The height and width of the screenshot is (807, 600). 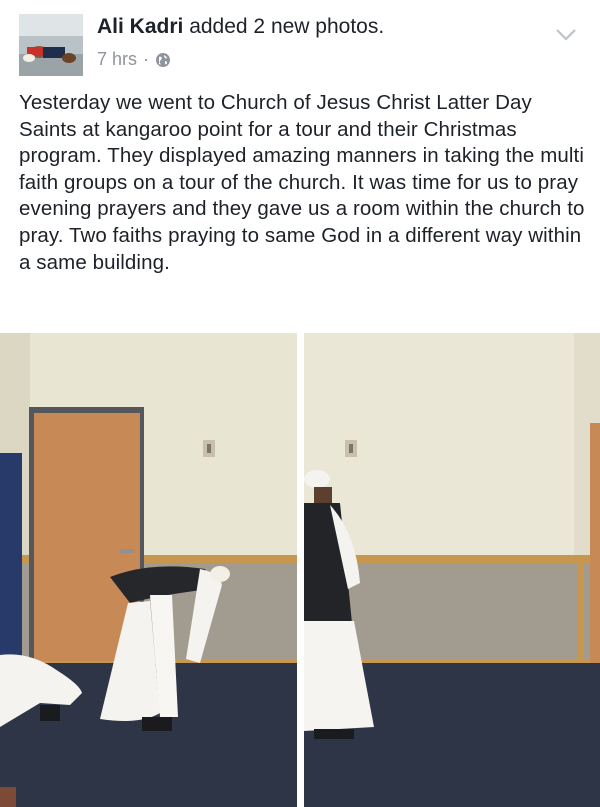 I want to click on globe-icon, so click(x=163, y=60).